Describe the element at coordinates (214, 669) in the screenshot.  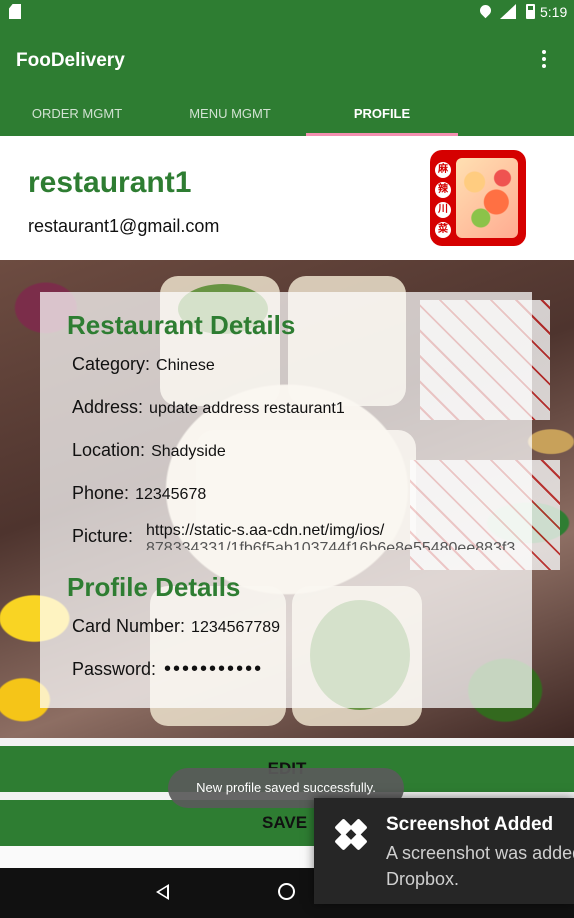
I see `password-value: •••••••••••` at that location.